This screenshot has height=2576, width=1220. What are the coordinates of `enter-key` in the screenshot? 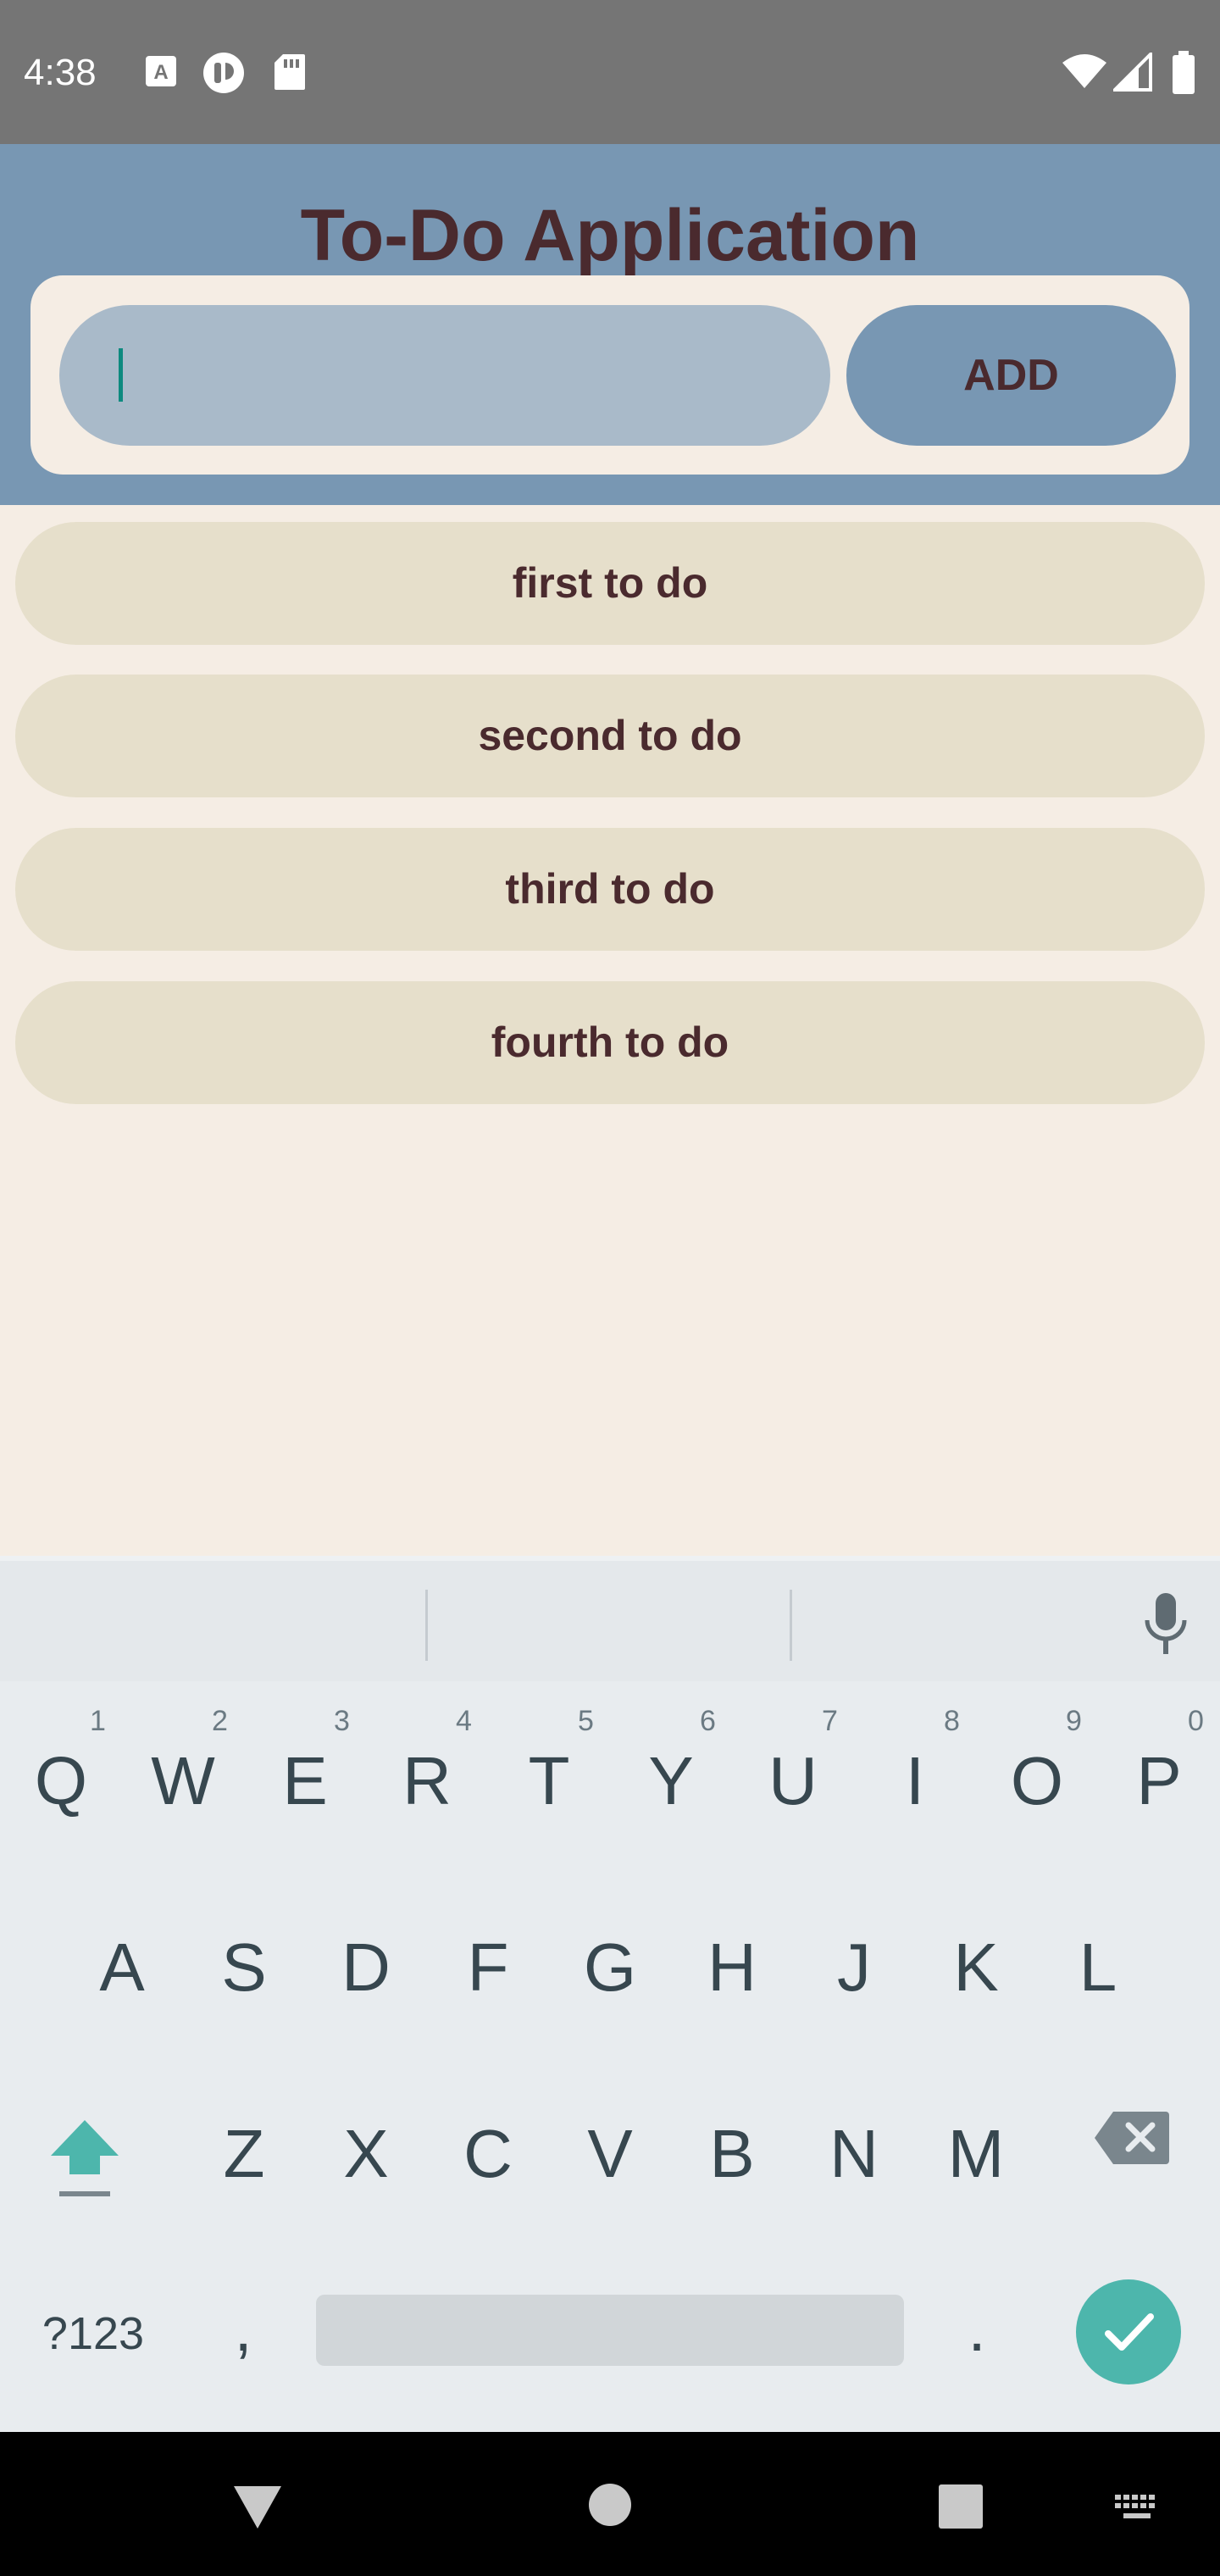 It's located at (1128, 2331).